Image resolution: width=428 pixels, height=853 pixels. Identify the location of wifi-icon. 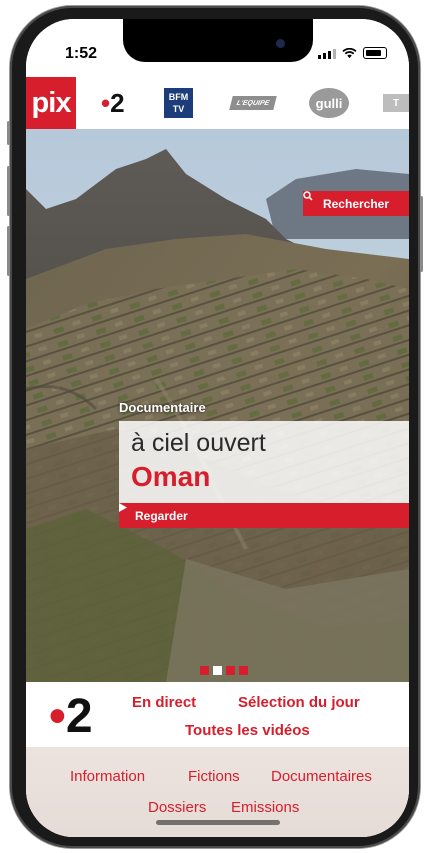
(349, 52).